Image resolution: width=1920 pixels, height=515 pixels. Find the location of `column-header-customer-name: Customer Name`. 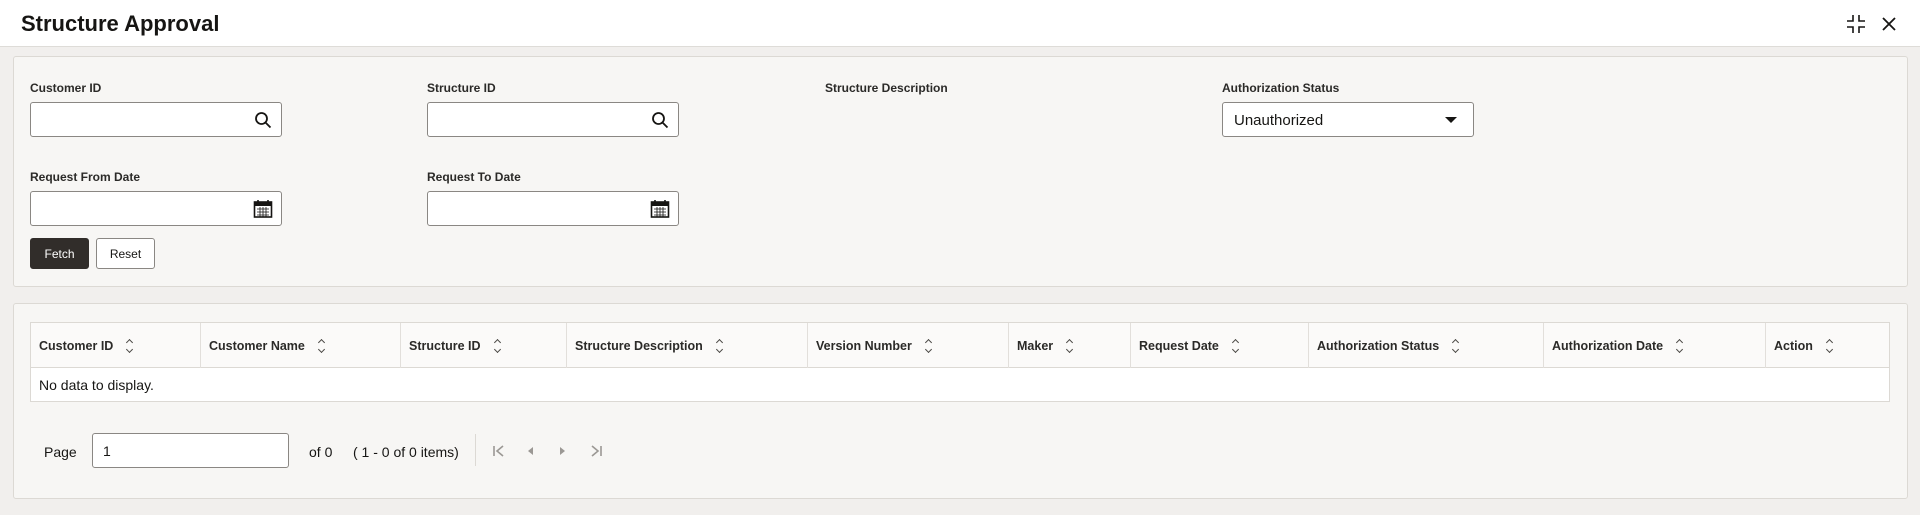

column-header-customer-name: Customer Name is located at coordinates (301, 345).